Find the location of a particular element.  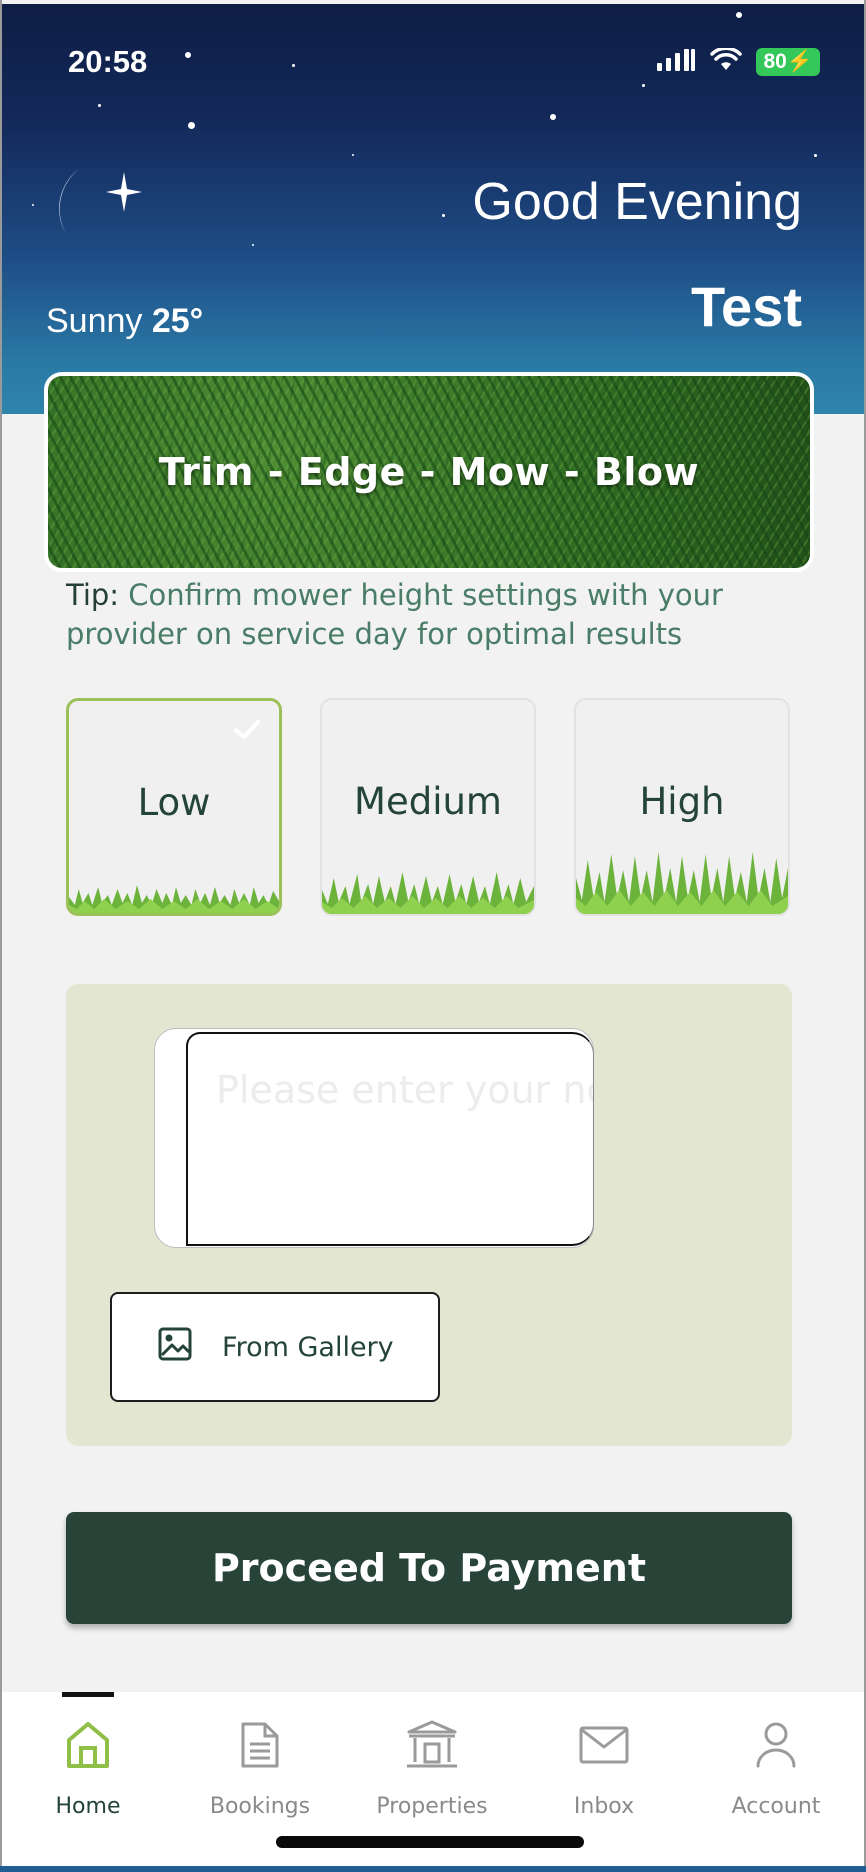

option-label: Low is located at coordinates (174, 802).